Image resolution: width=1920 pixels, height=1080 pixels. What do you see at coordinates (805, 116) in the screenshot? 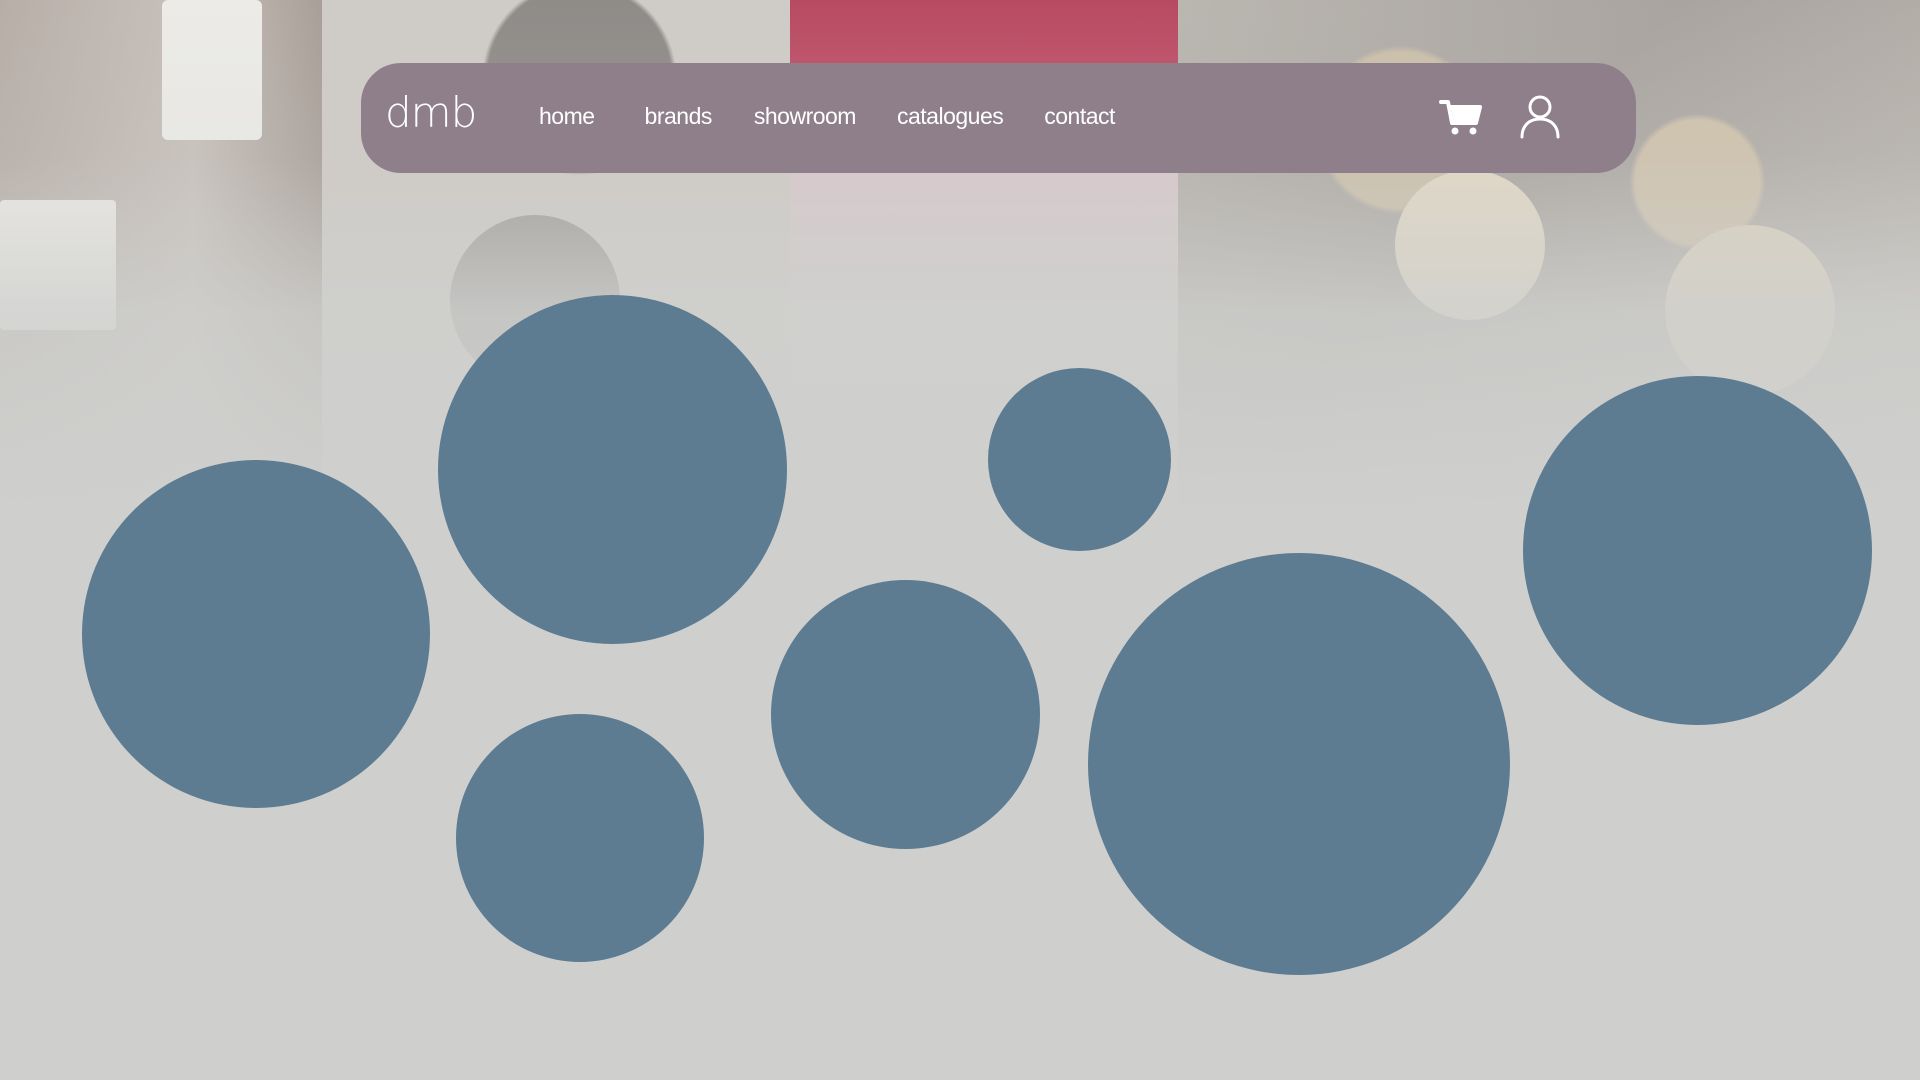
I see `nav-link-showroom: showroom` at bounding box center [805, 116].